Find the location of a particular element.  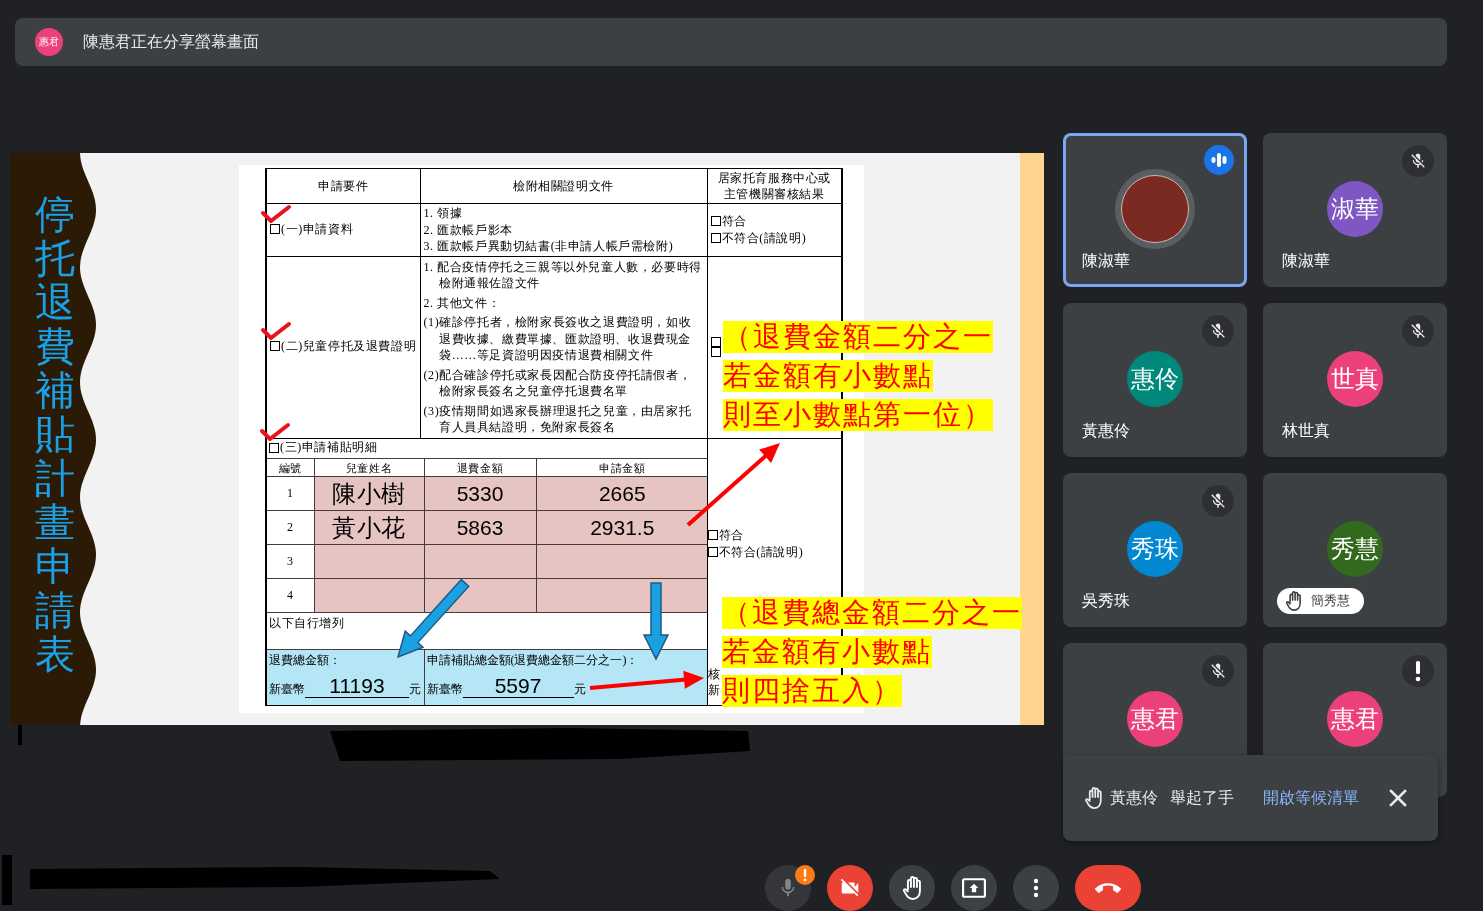

phone-icon is located at coordinates (1108, 888).